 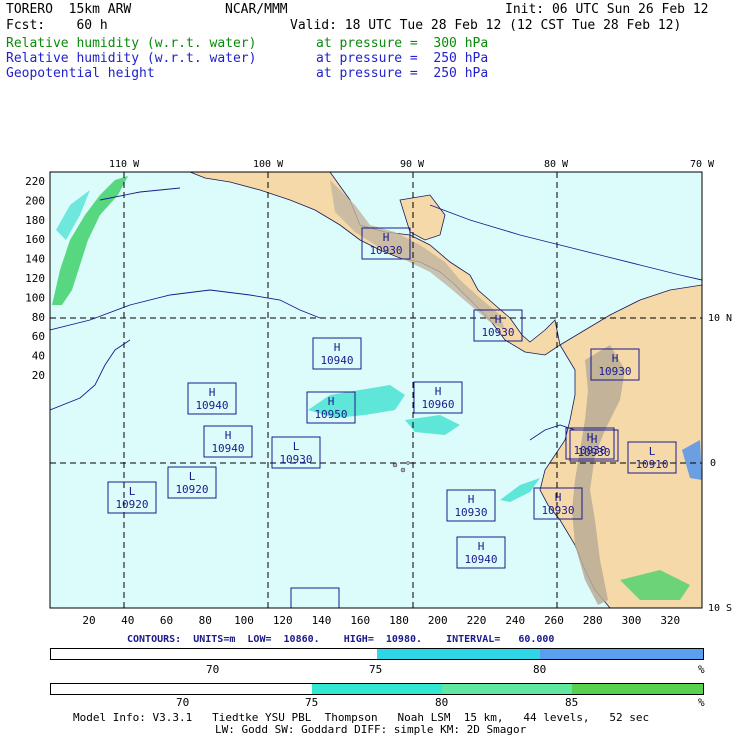 I want to click on x-tick-label: 280, so click(x=593, y=620).